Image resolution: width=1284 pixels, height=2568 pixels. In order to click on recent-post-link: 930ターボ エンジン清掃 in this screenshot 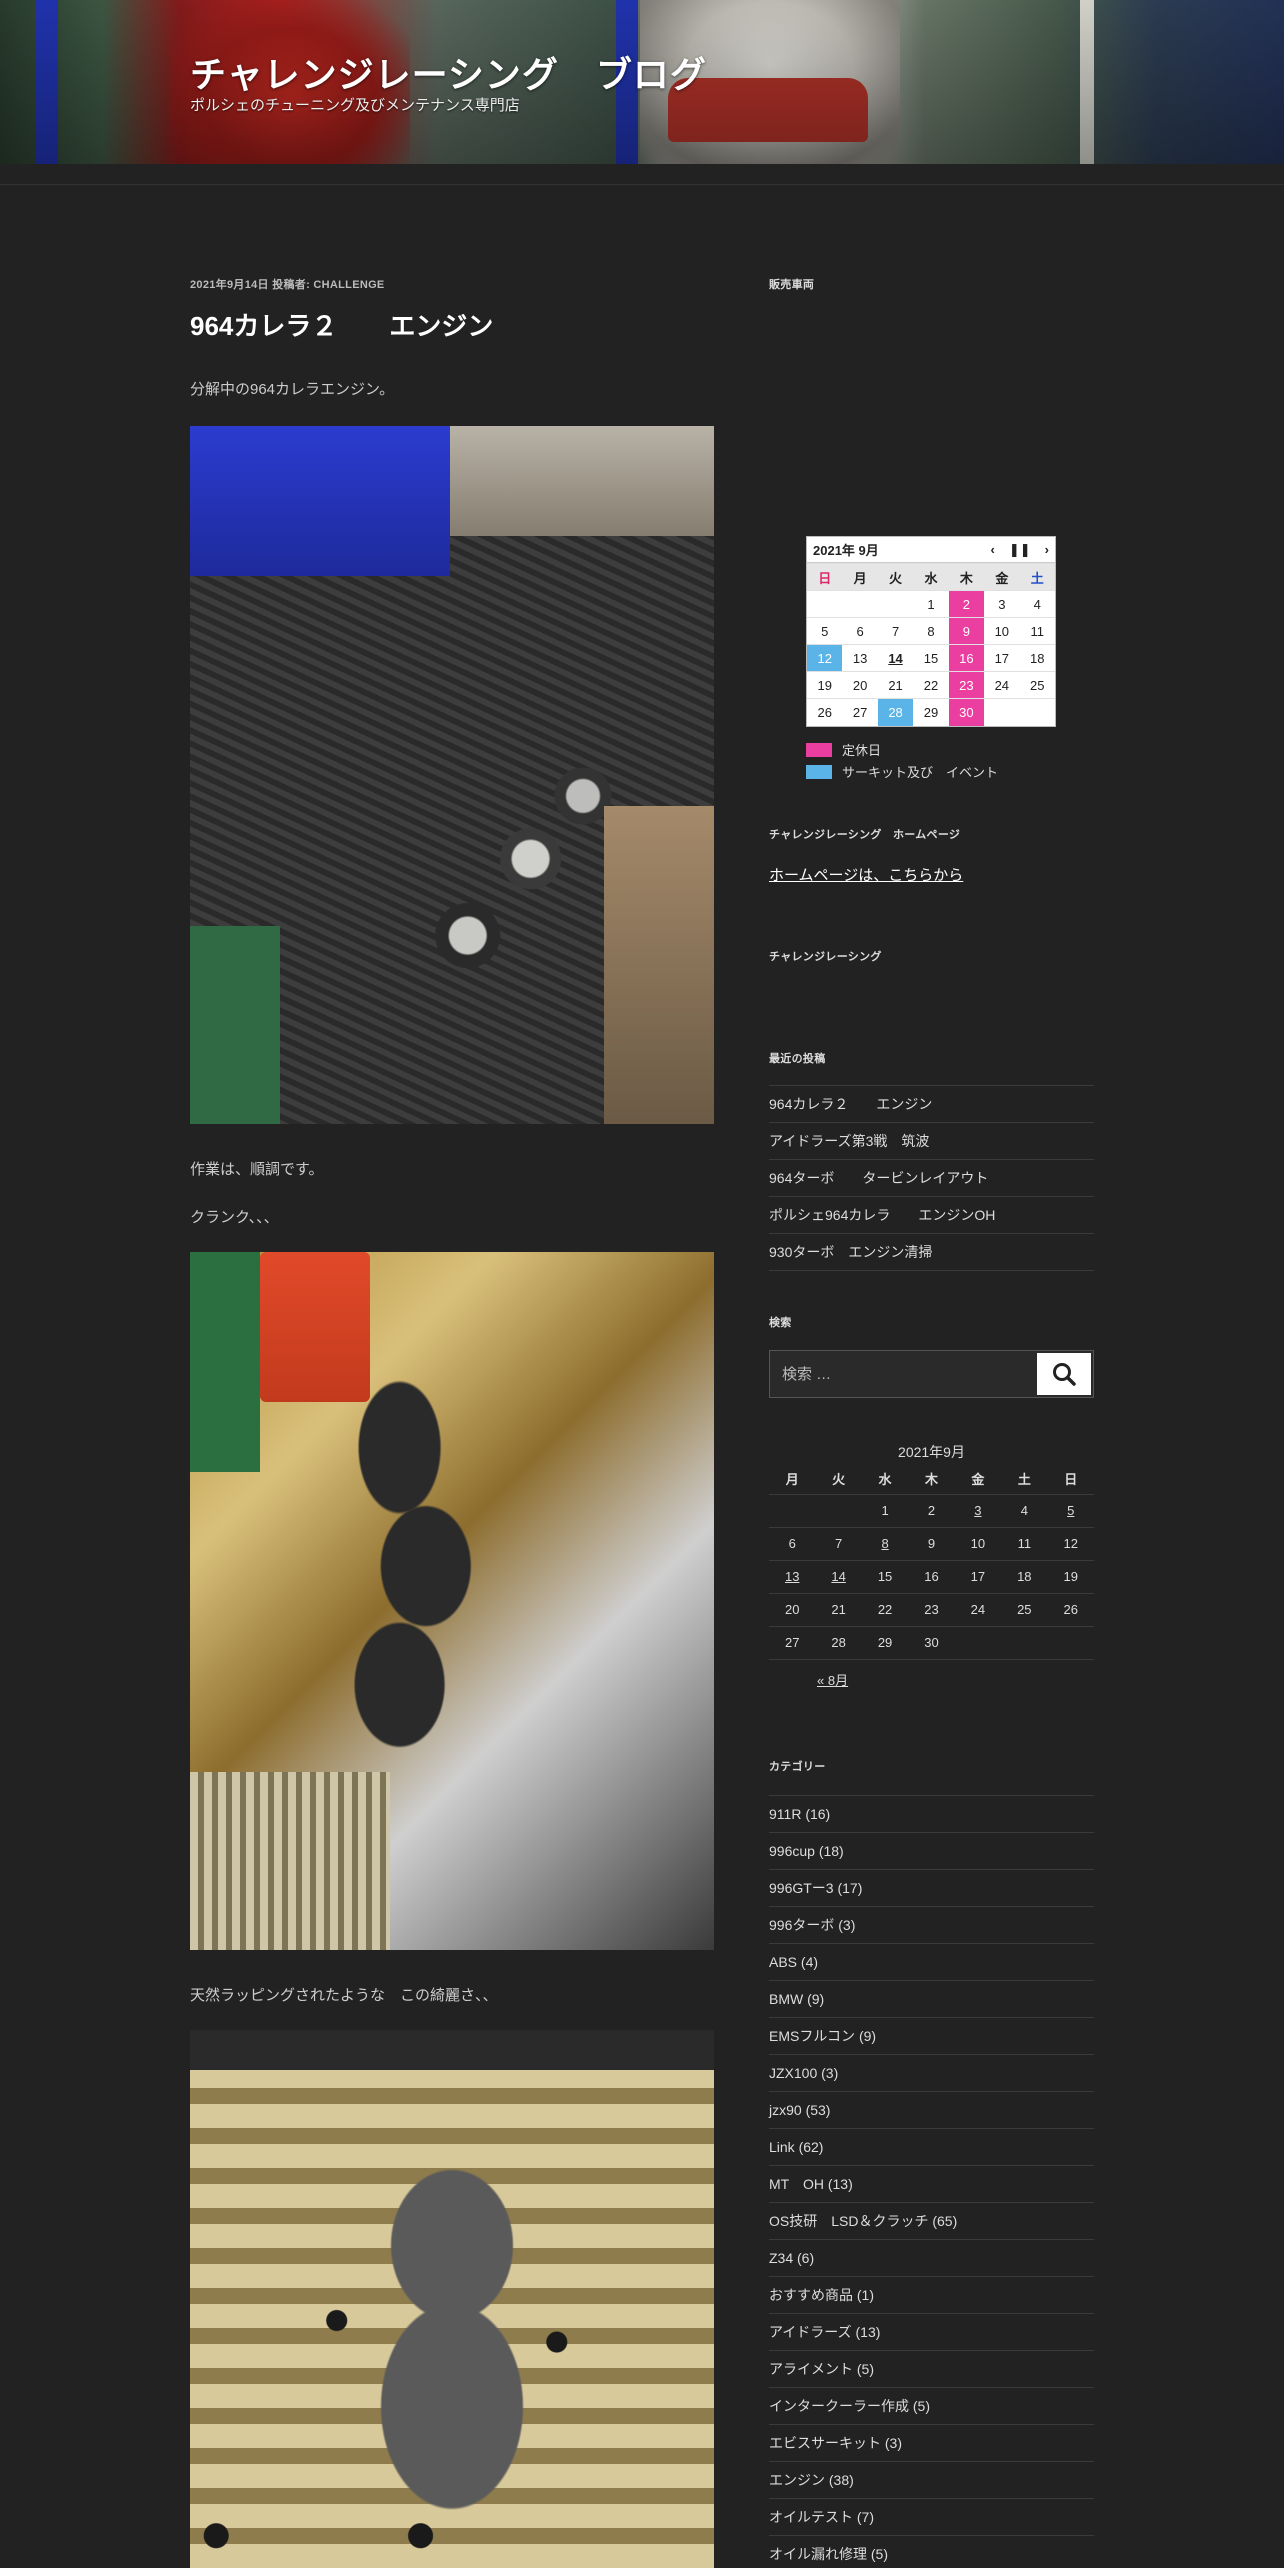, I will do `click(850, 1252)`.